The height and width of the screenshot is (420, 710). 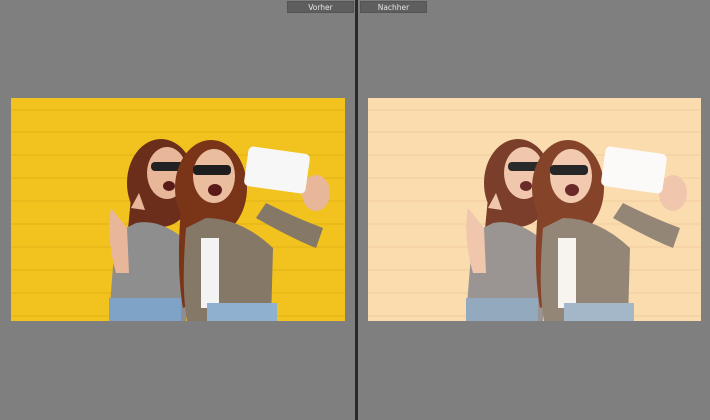 What do you see at coordinates (393, 7) in the screenshot?
I see `after-label: Nachher` at bounding box center [393, 7].